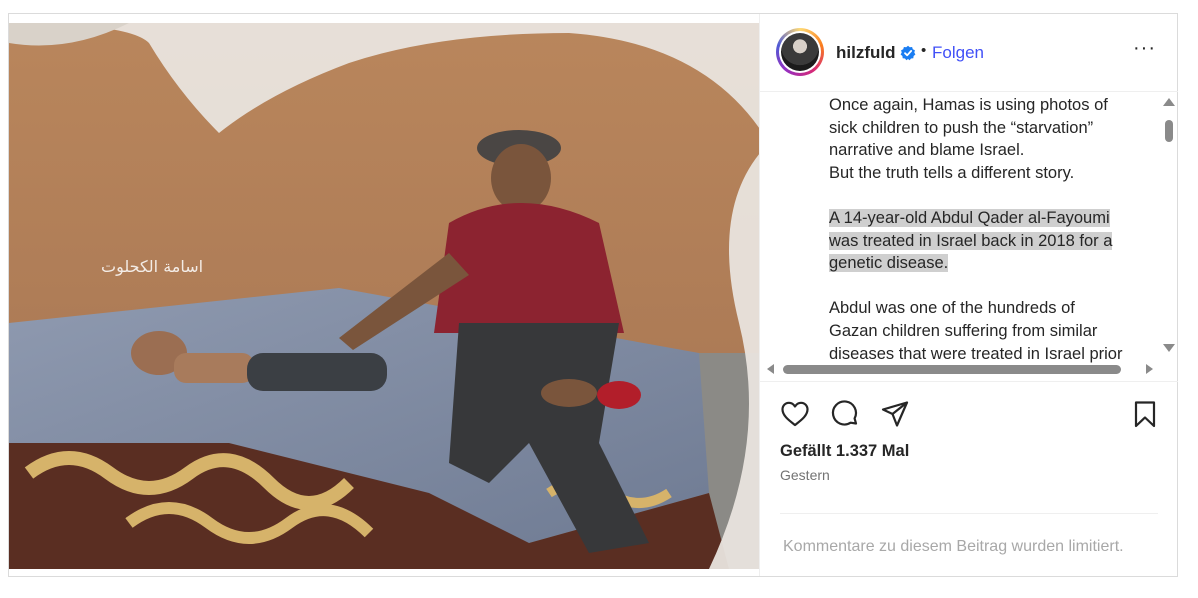 The height and width of the screenshot is (598, 1198). Describe the element at coordinates (1169, 102) in the screenshot. I see `scroll-up-arrow-icon` at that location.